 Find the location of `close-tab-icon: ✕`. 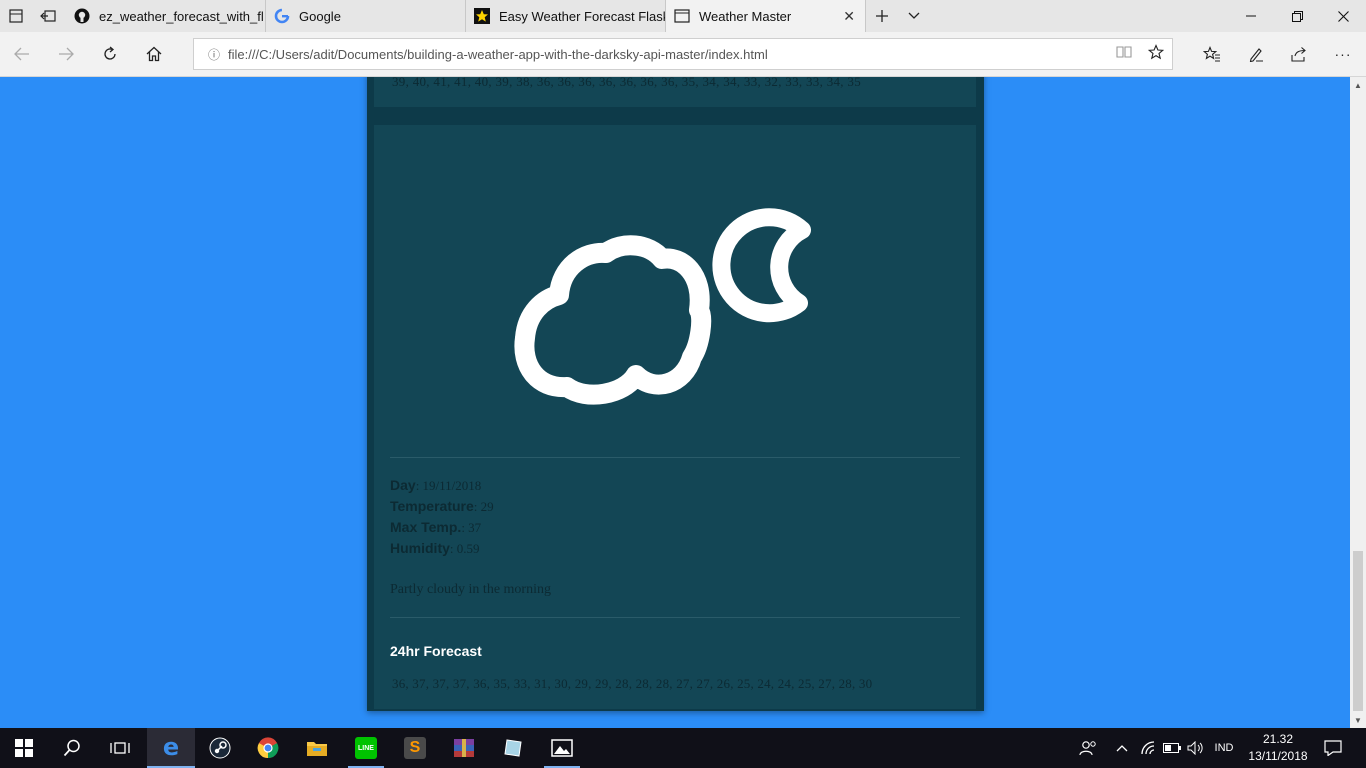

close-tab-icon: ✕ is located at coordinates (849, 16).